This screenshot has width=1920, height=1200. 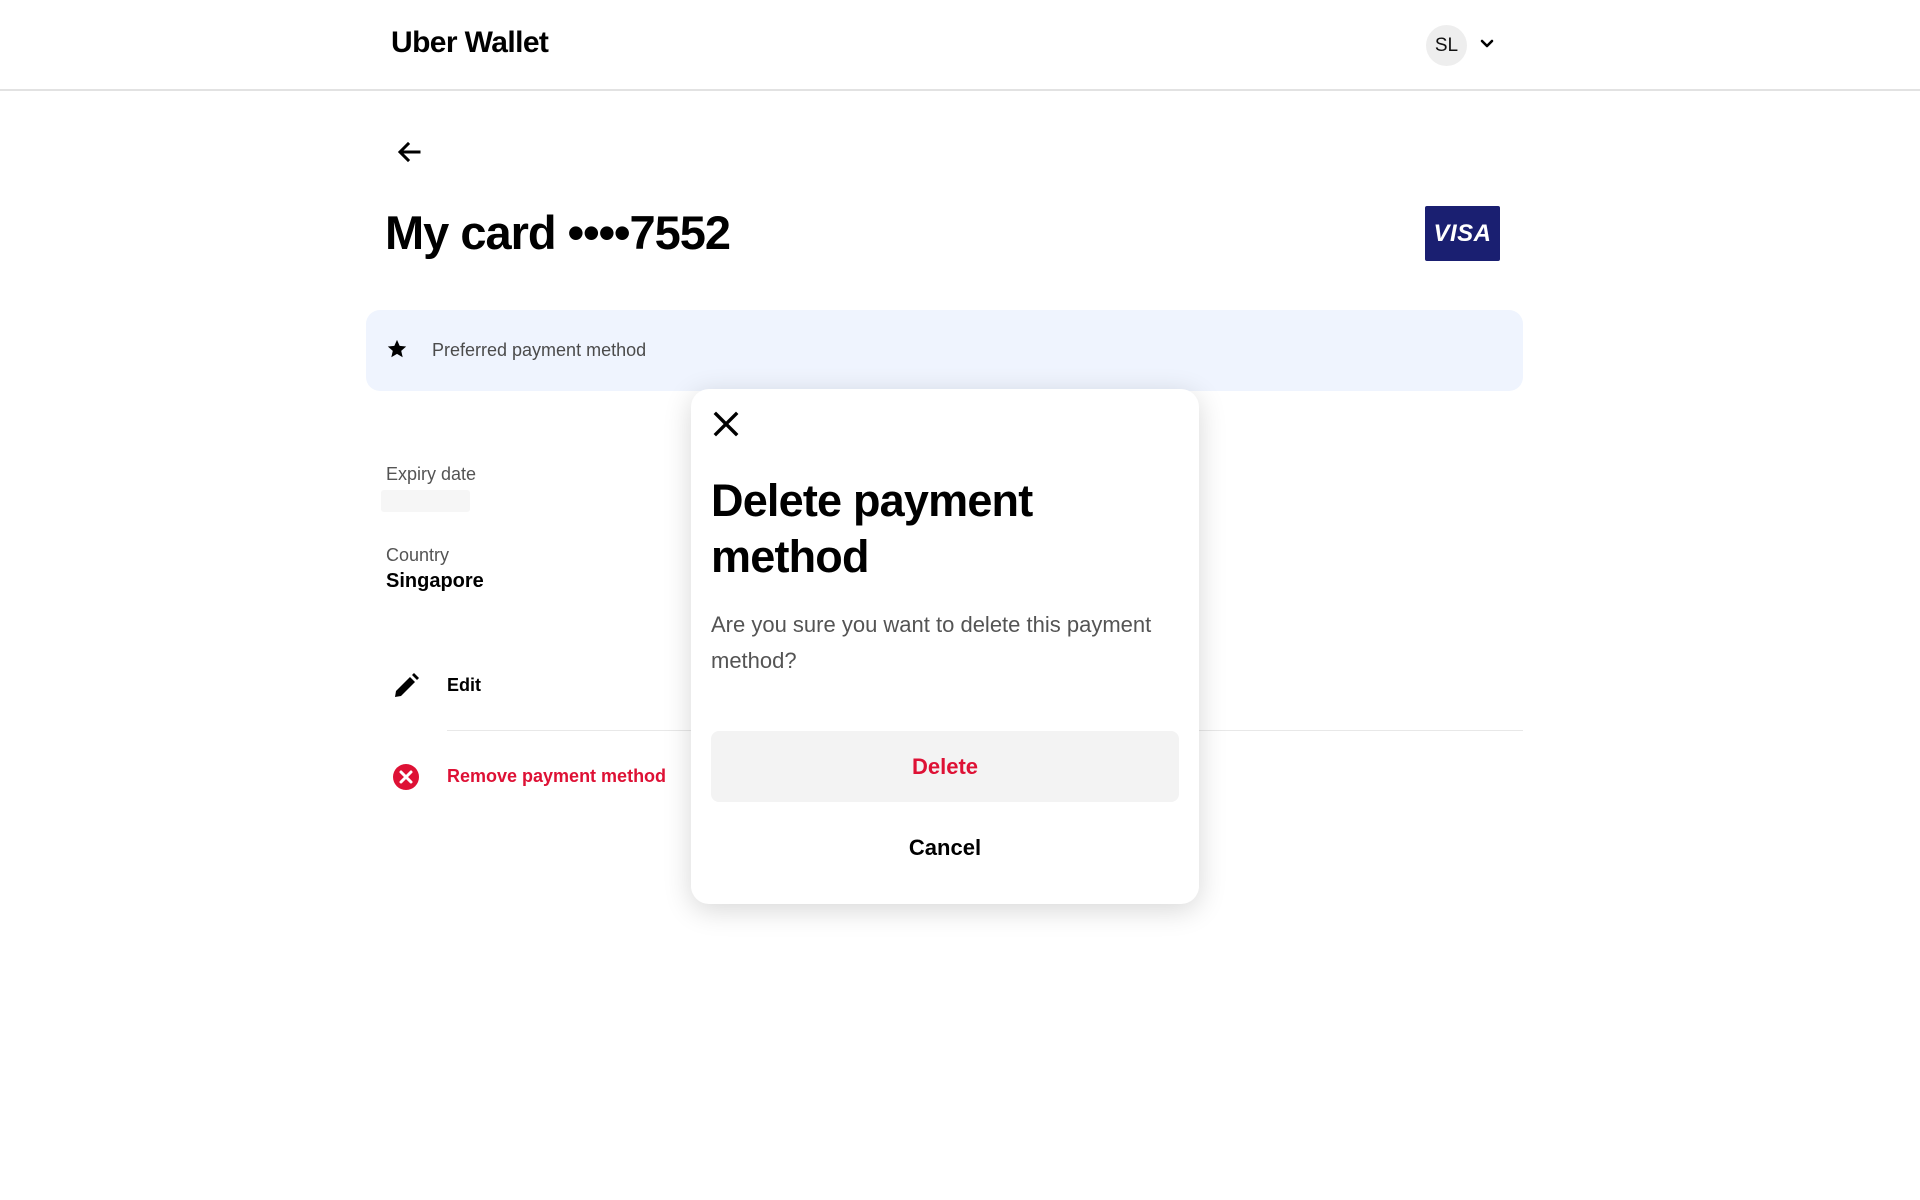 I want to click on back-arrow-icon, so click(x=409, y=152).